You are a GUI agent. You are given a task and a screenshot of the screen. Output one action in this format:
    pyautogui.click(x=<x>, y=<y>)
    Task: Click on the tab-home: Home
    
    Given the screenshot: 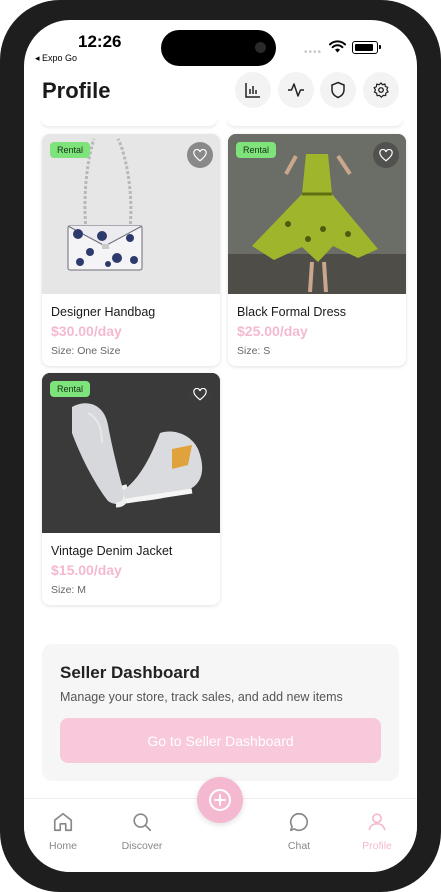 What is the action you would take?
    pyautogui.click(x=63, y=831)
    